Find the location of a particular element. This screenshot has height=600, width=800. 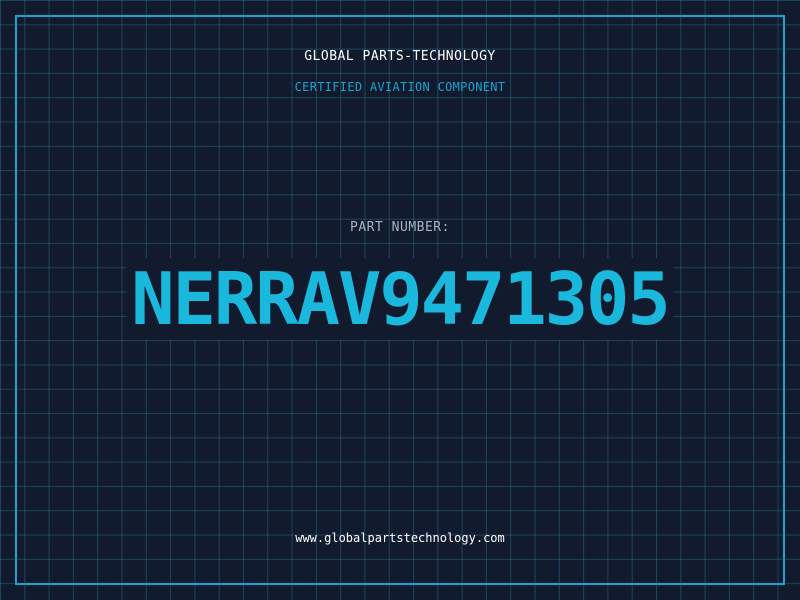

part-number-value: NERRAV9471305 is located at coordinates (400, 299).